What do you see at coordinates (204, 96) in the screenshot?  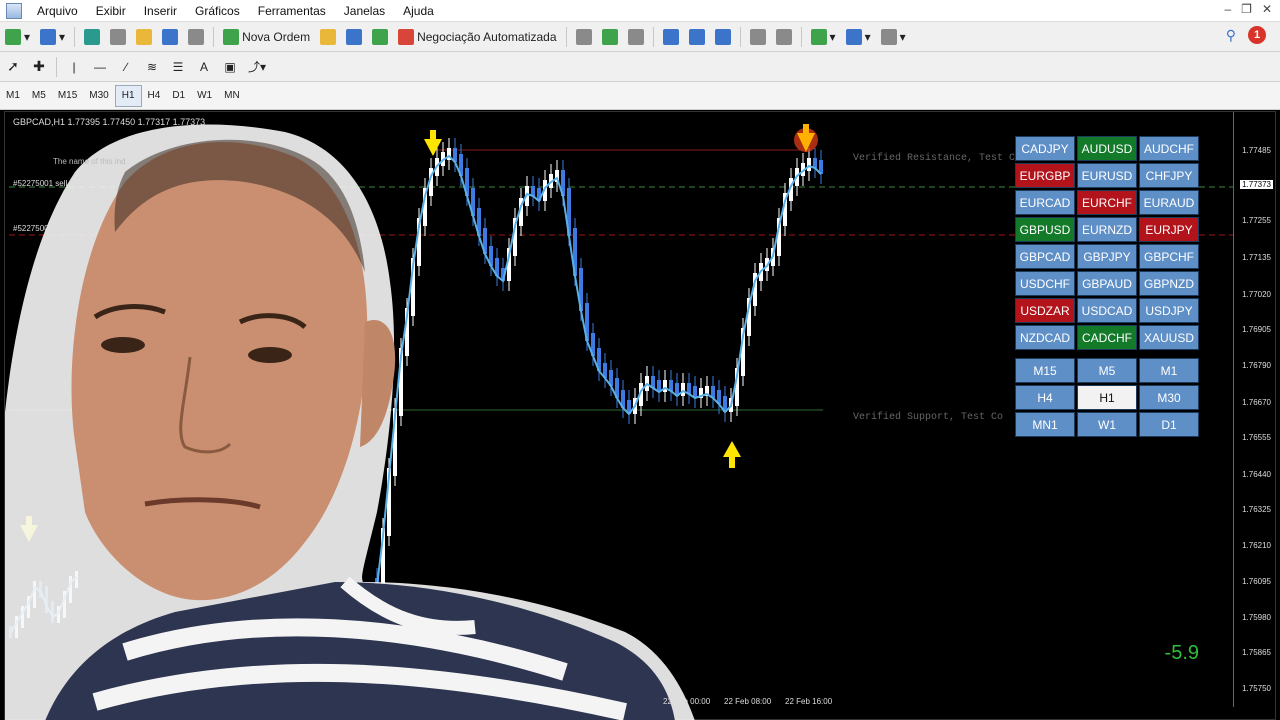 I see `tf-button-w1: W1` at bounding box center [204, 96].